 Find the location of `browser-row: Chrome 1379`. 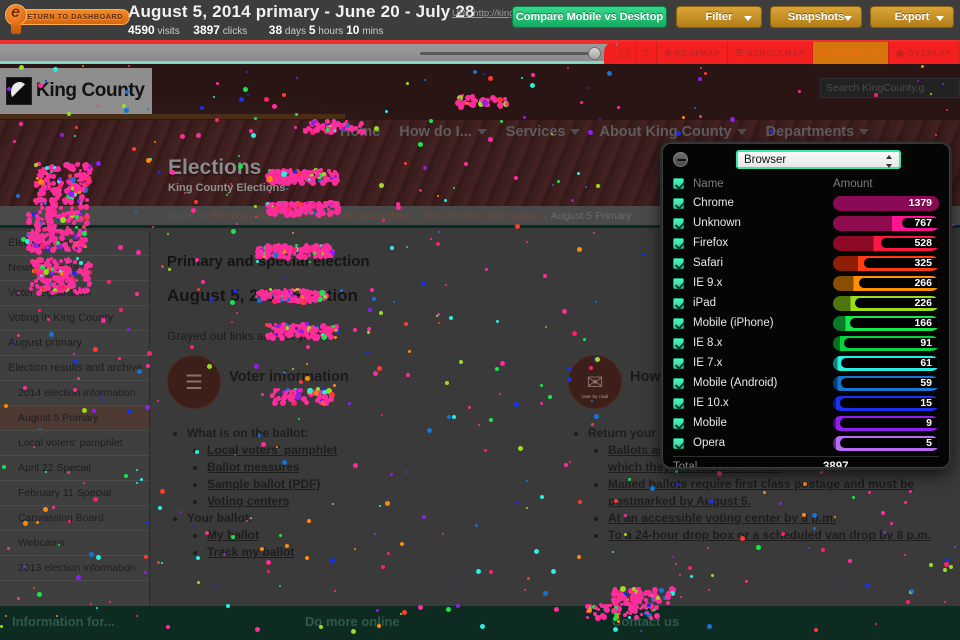

browser-row: Chrome 1379 is located at coordinates (806, 203).